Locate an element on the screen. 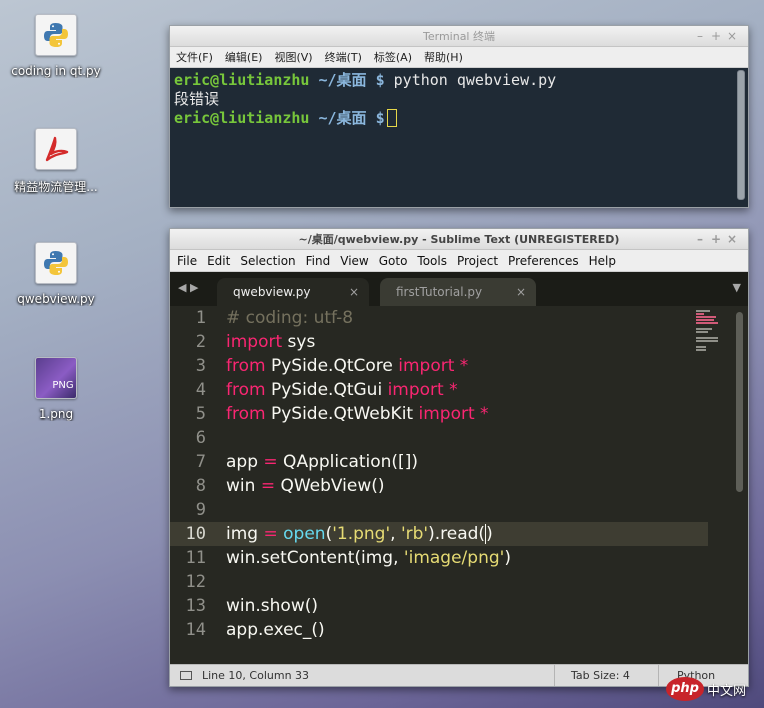  menu-file: 文件(F) is located at coordinates (194, 57).